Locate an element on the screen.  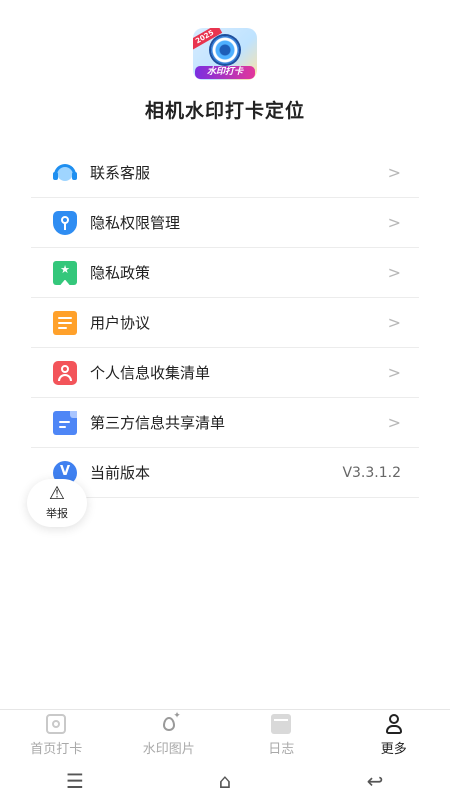
menu-item-personal-info-list: 个人信息收集清单 > is located at coordinates (225, 373).